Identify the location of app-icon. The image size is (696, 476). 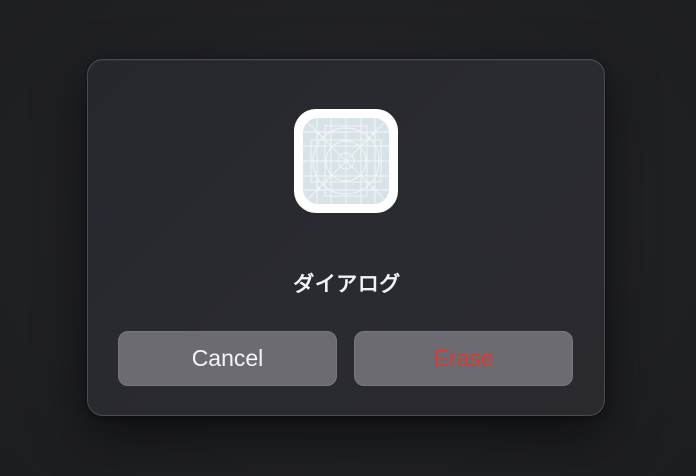
(346, 161).